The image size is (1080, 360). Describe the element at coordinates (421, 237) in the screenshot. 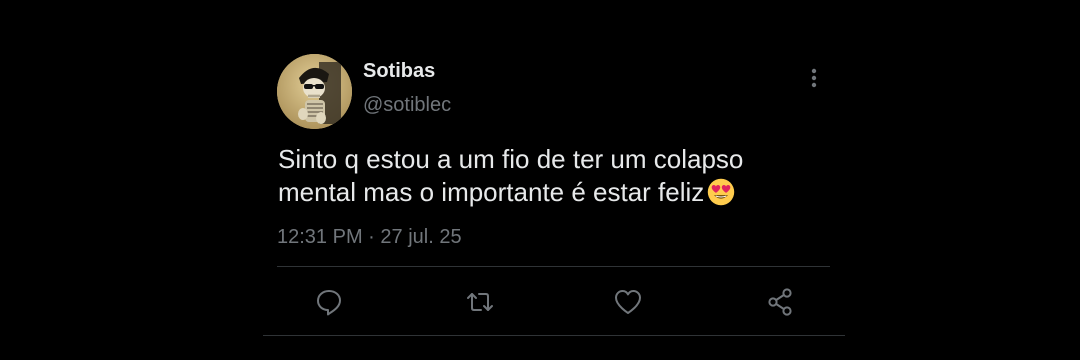

I see `tweet-date: 27 jul. 25` at that location.